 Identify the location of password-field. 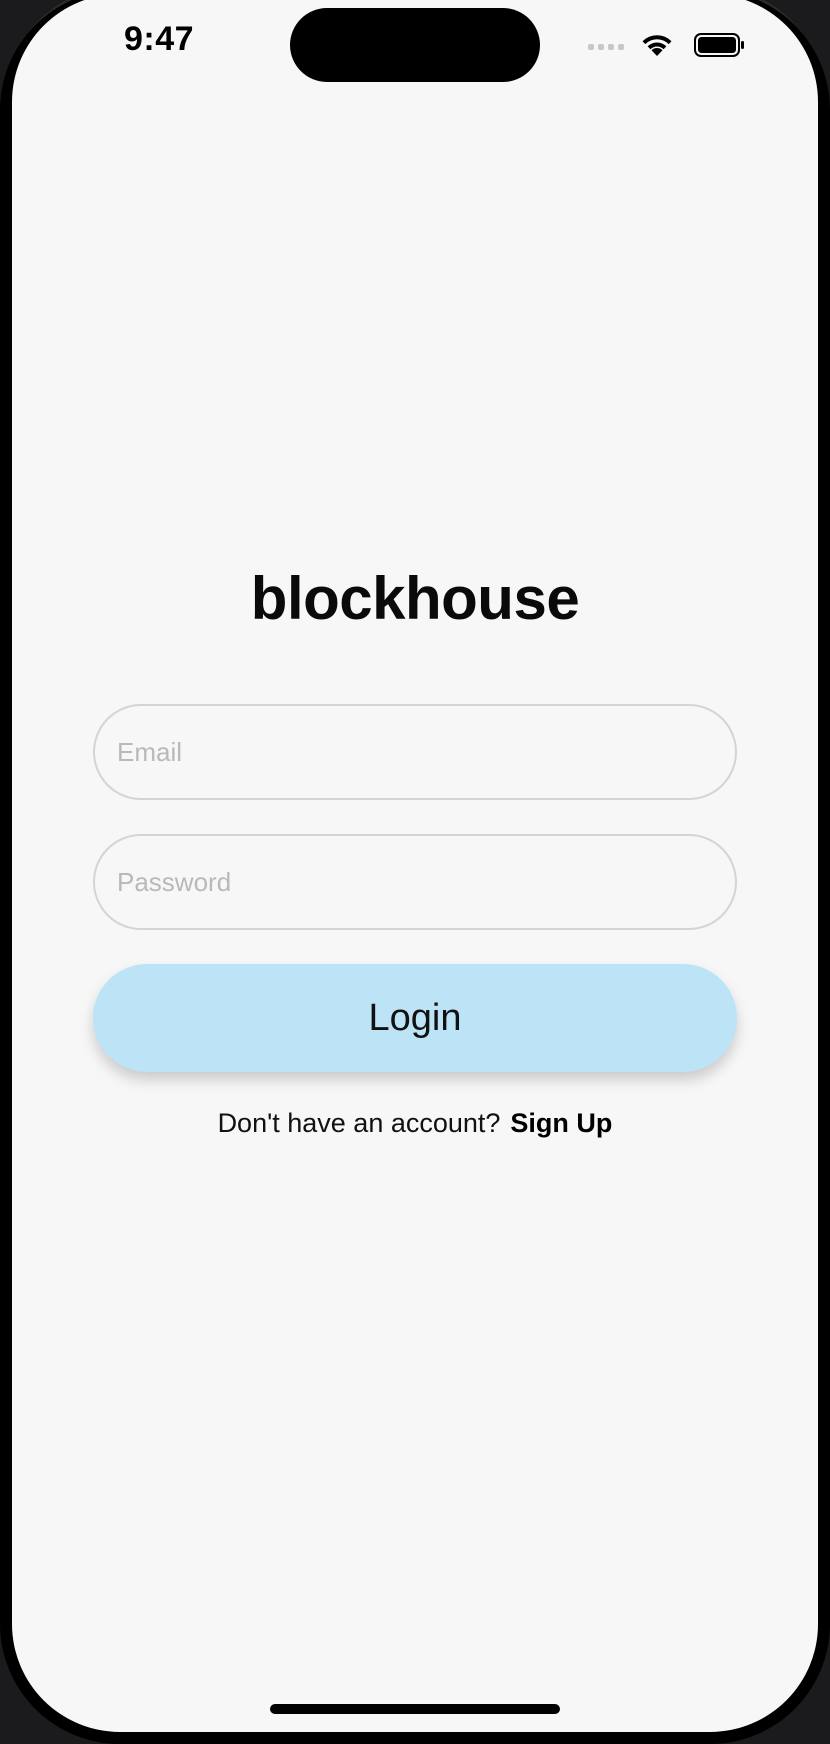
(415, 882).